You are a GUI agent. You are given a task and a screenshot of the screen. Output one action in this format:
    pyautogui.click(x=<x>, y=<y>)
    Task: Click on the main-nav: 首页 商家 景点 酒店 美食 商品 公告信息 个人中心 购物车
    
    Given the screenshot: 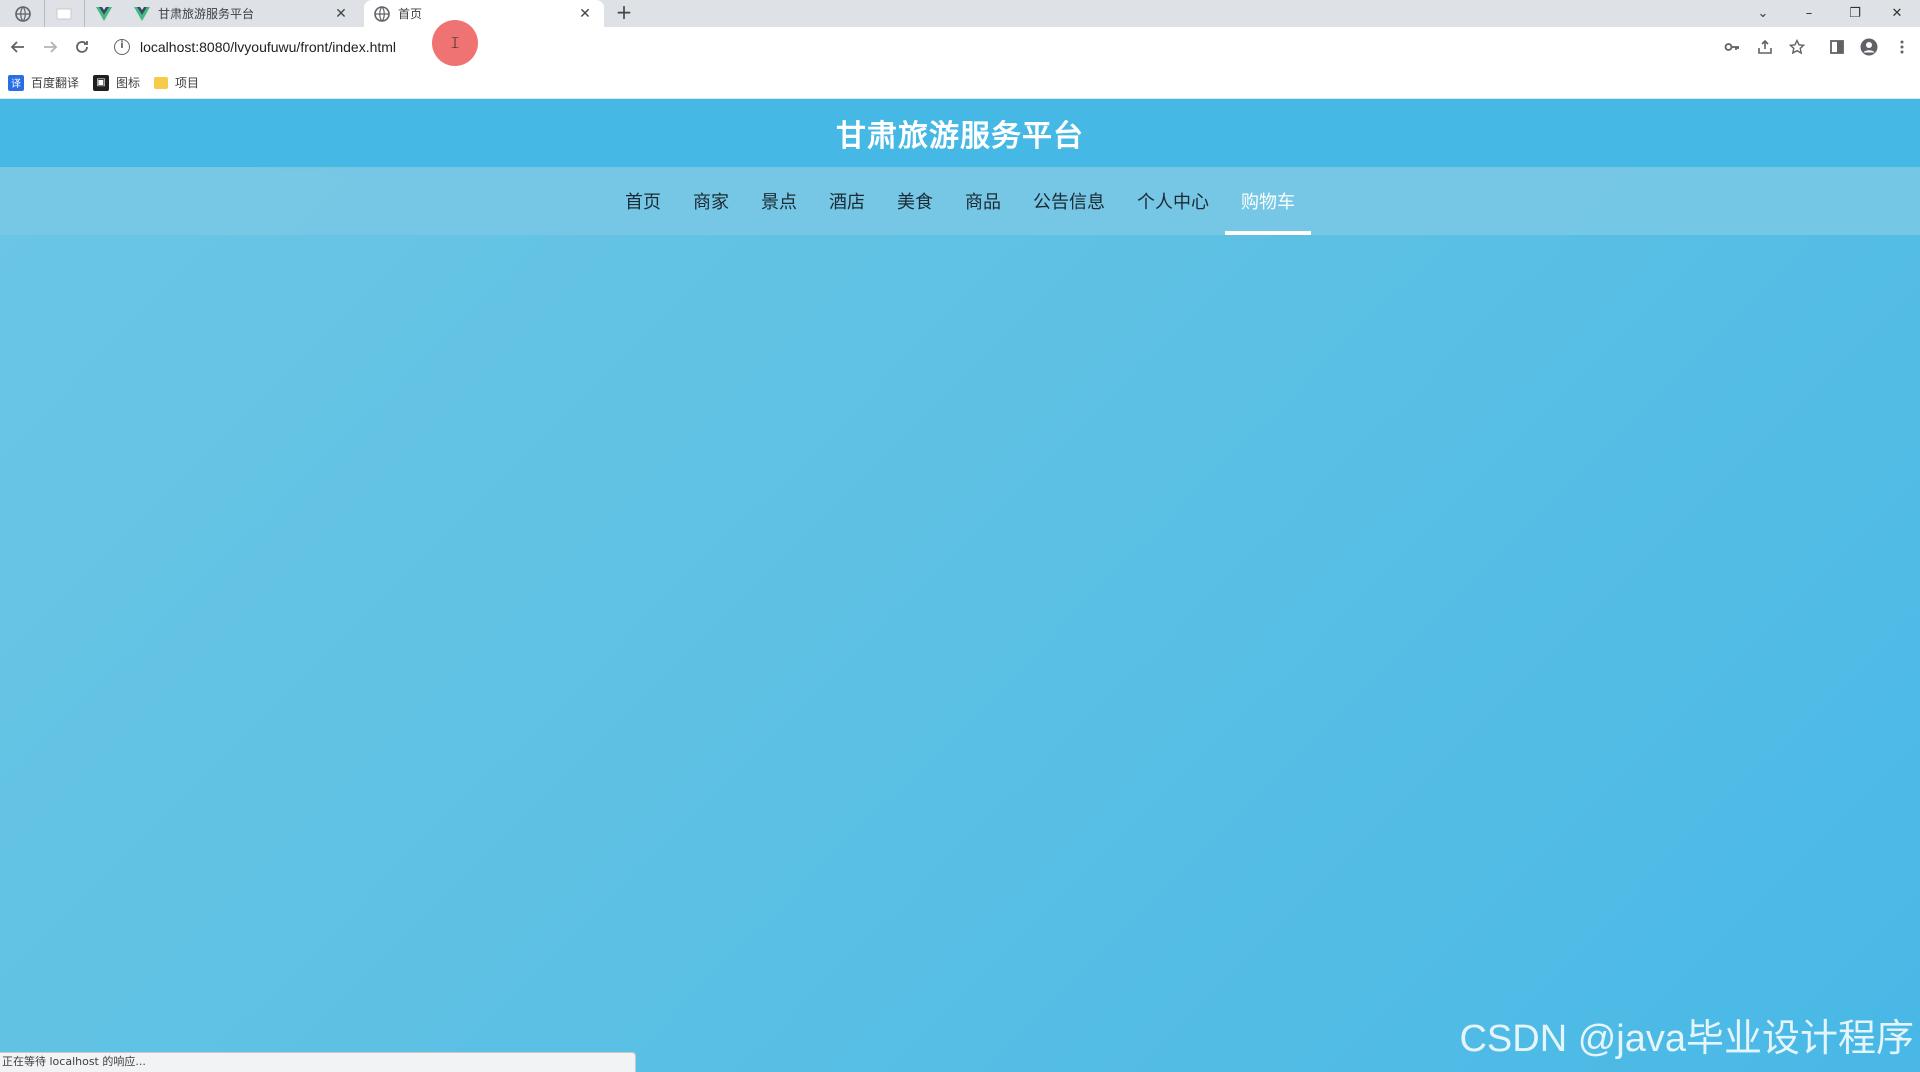 What is the action you would take?
    pyautogui.click(x=960, y=201)
    